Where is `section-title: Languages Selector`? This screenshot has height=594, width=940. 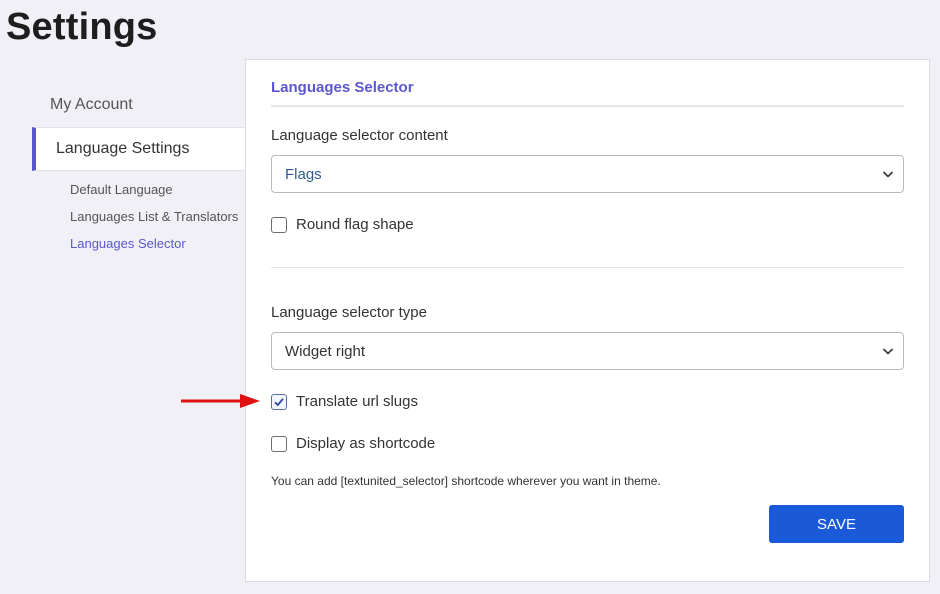 section-title: Languages Selector is located at coordinates (342, 87).